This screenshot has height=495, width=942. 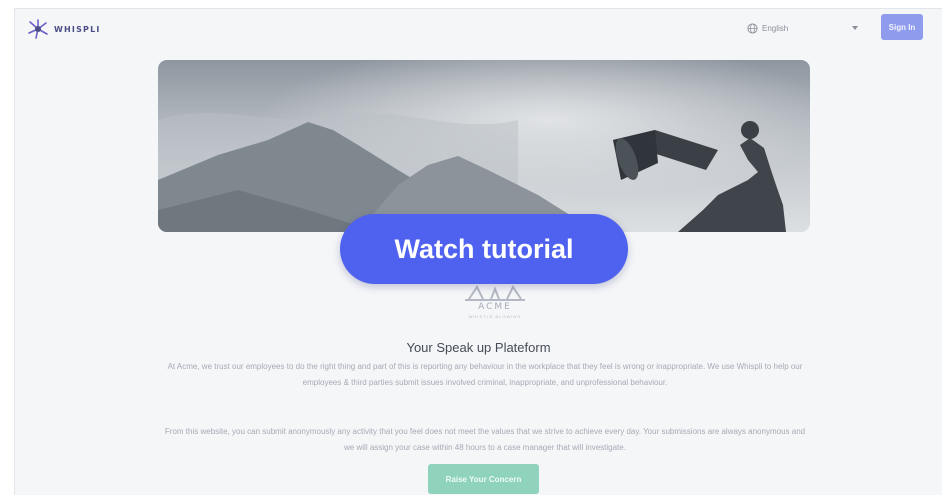 I want to click on company-tagline: WHISTLE BLOWING, so click(x=495, y=316).